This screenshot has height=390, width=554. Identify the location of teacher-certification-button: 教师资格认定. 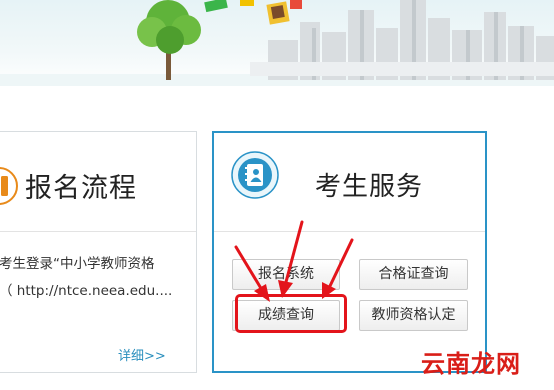
(413, 315).